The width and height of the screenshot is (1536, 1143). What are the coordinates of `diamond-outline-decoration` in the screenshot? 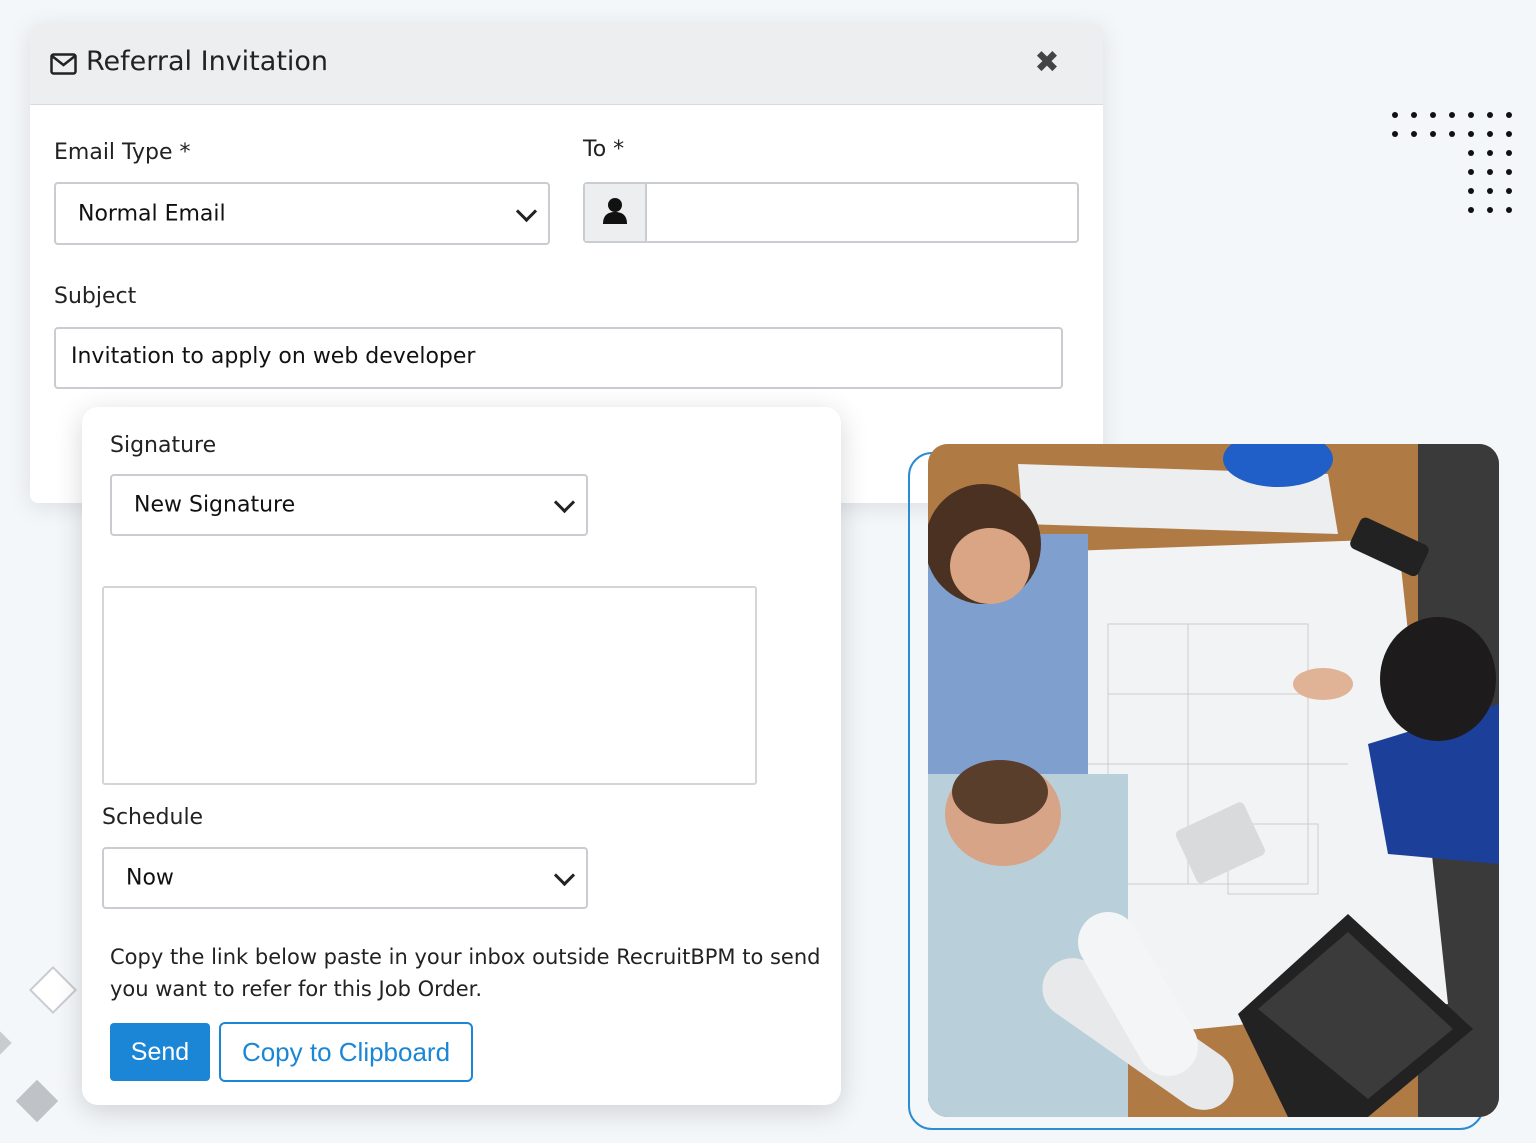 It's located at (53, 990).